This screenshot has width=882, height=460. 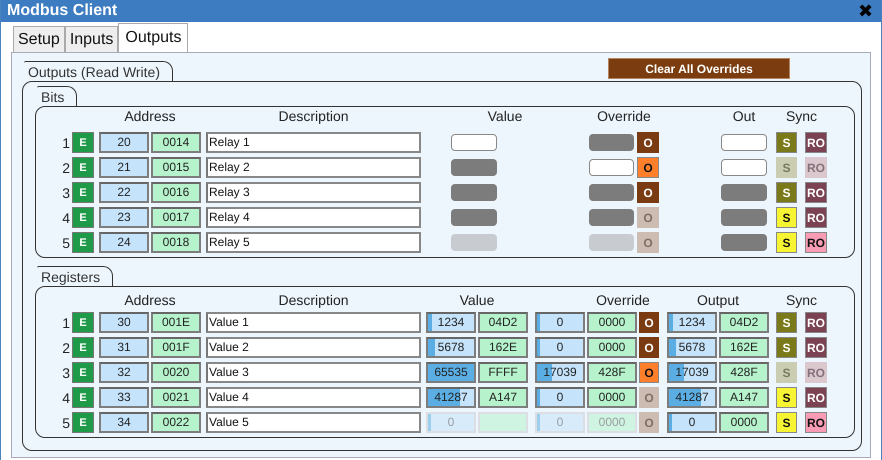 I want to click on close-button: ✖, so click(x=865, y=11).